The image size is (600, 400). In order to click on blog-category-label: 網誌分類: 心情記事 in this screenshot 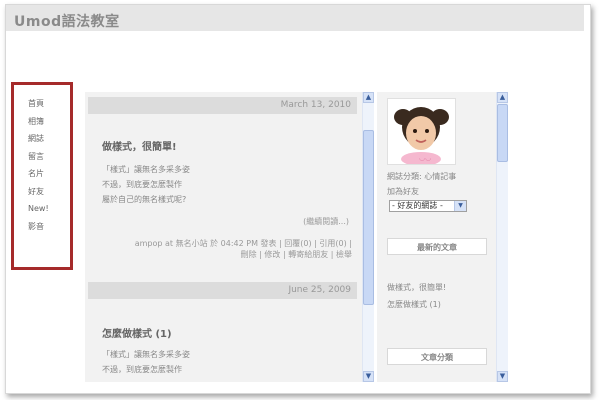, I will do `click(421, 176)`.